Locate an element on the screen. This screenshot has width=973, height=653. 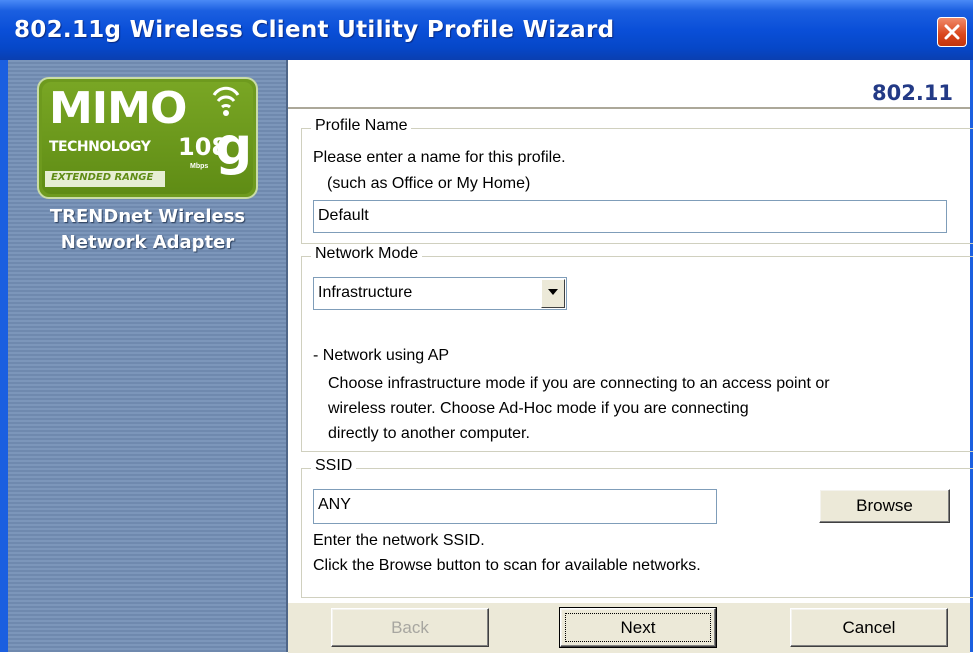
brand-text: TRENDnet Wireless Network Adapter is located at coordinates (147, 230).